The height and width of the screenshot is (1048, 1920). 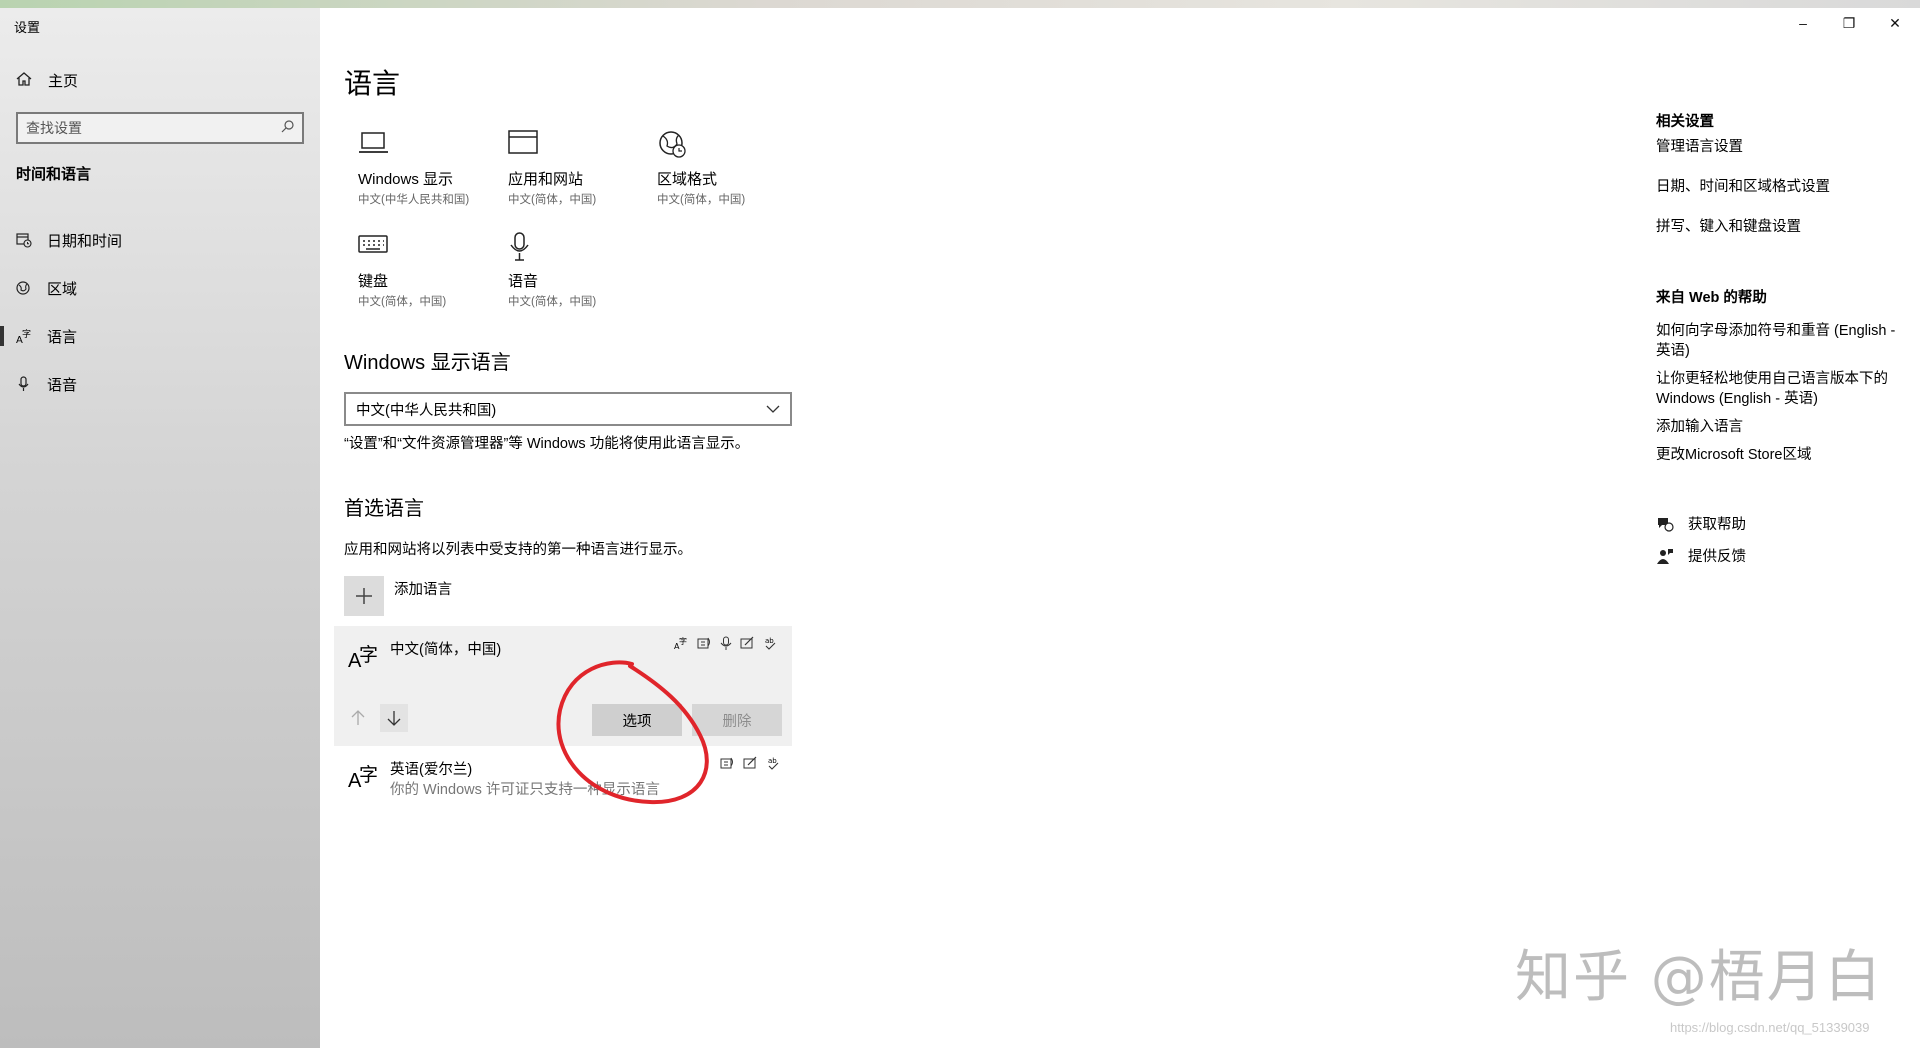 What do you see at coordinates (1665, 556) in the screenshot?
I see `feedback-icon` at bounding box center [1665, 556].